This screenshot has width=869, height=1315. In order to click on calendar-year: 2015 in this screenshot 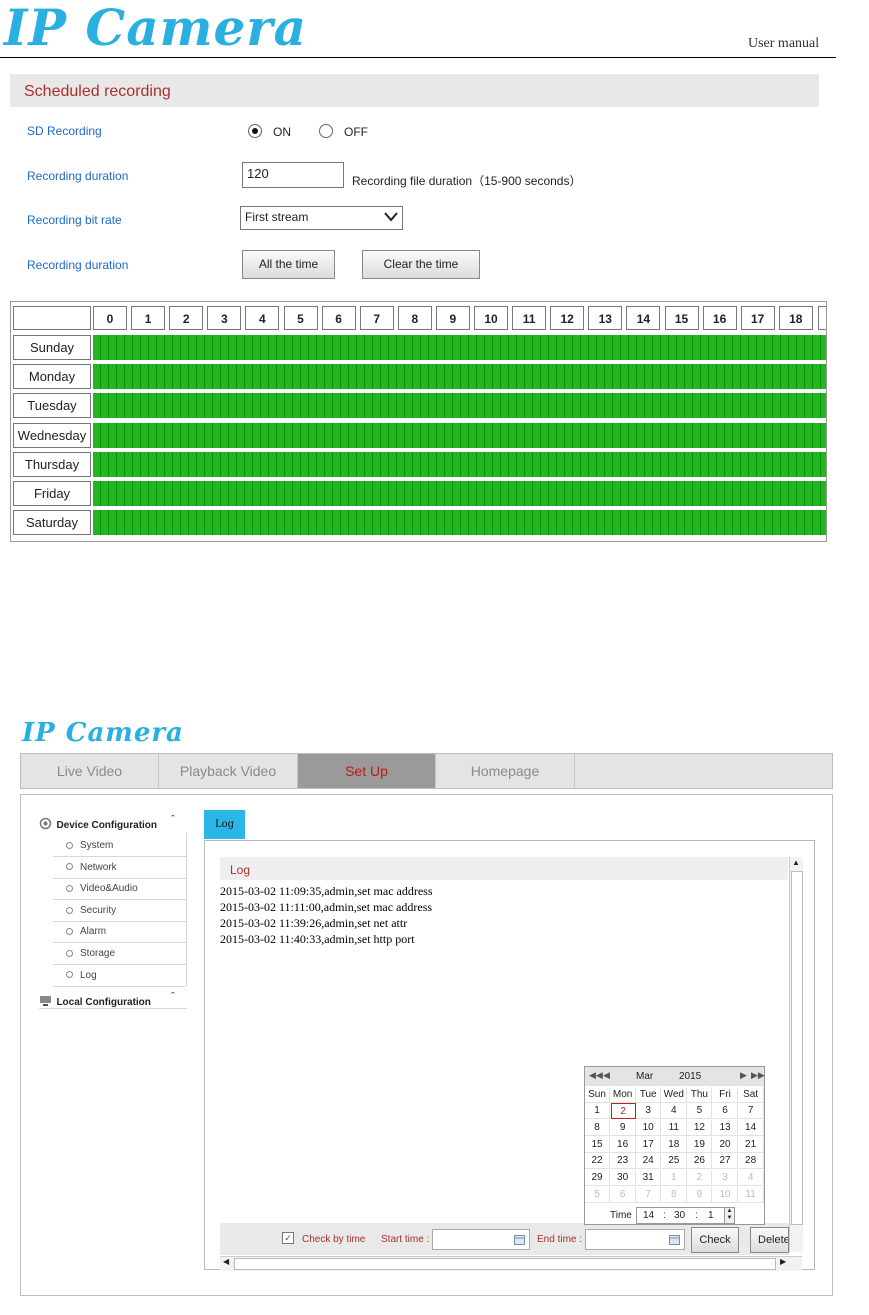, I will do `click(690, 1076)`.